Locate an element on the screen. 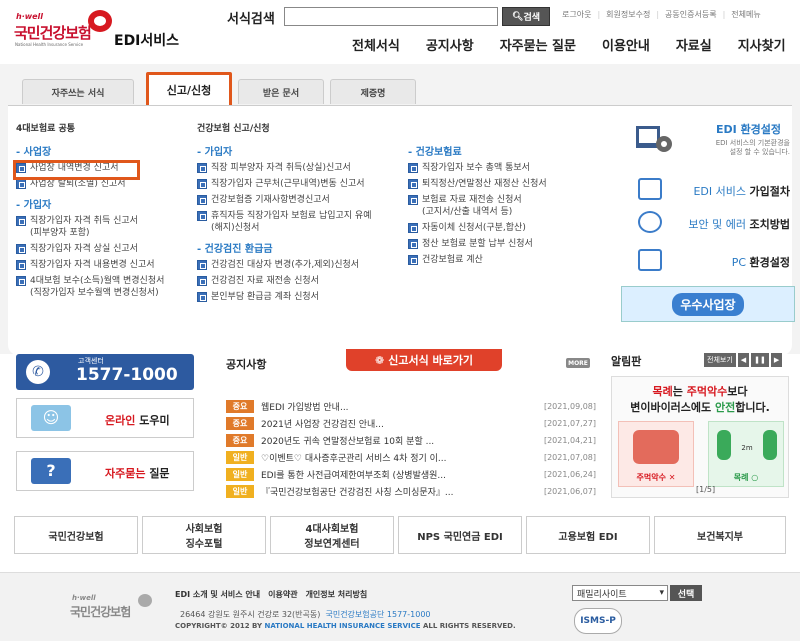  phone-icon: ✆ is located at coordinates (38, 372).